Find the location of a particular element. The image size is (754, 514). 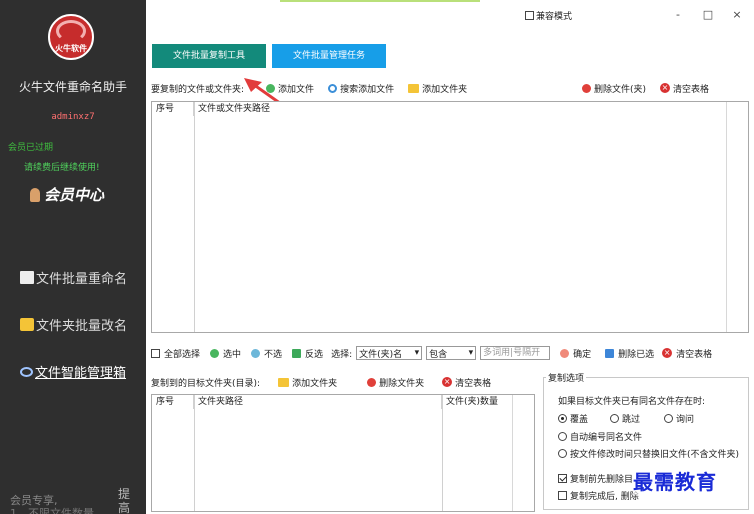

logo-text: 火牛软件 is located at coordinates (71, 48).